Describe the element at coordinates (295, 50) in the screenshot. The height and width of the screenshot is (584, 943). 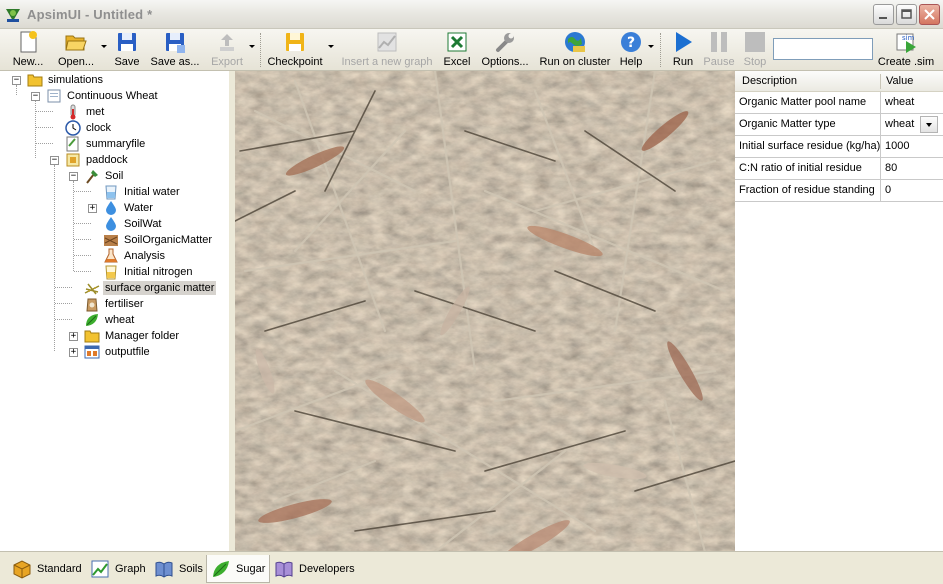
I see `checkpoint-button: Checkpoint` at that location.